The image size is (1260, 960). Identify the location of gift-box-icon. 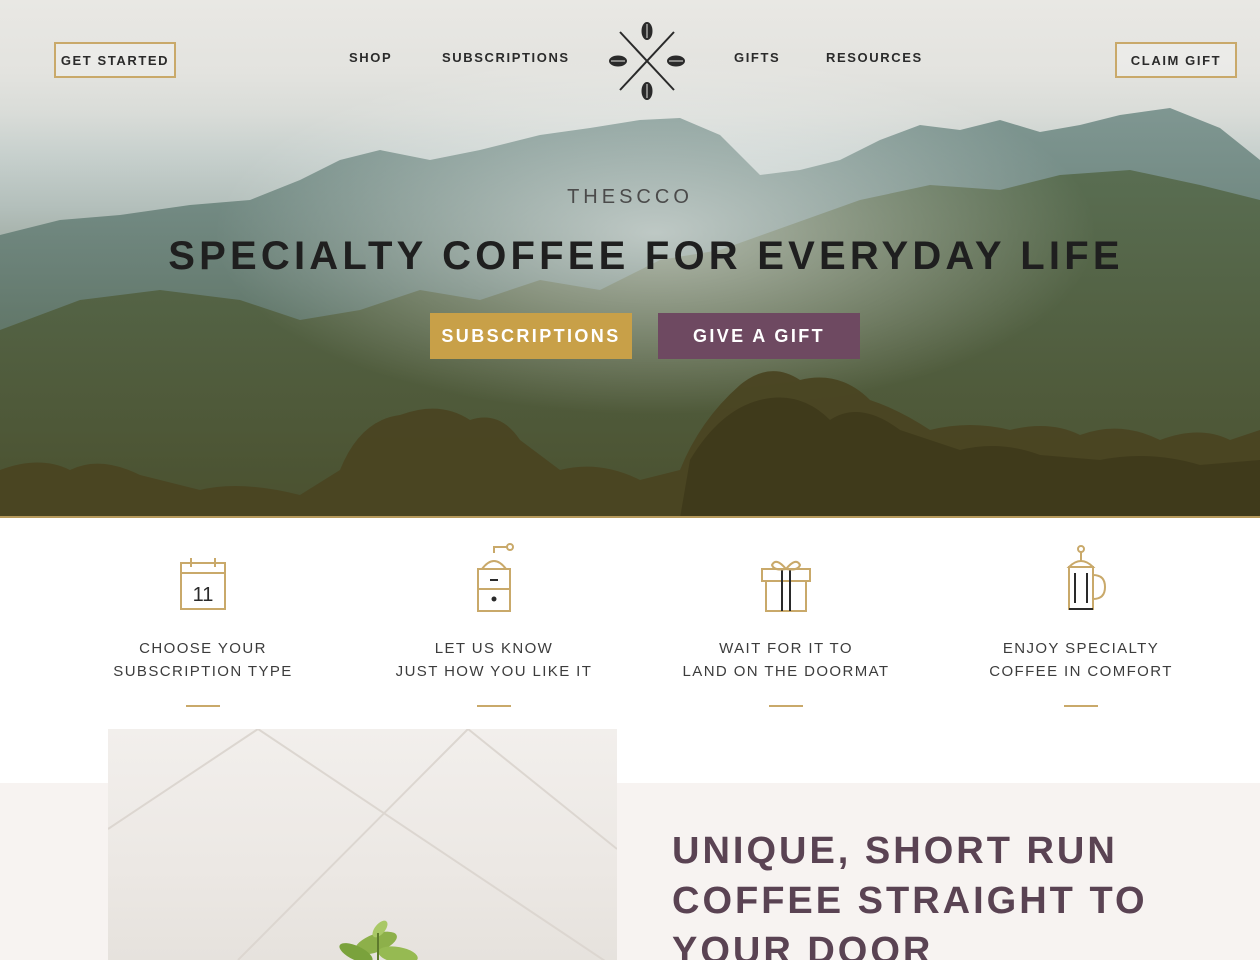
(786, 586).